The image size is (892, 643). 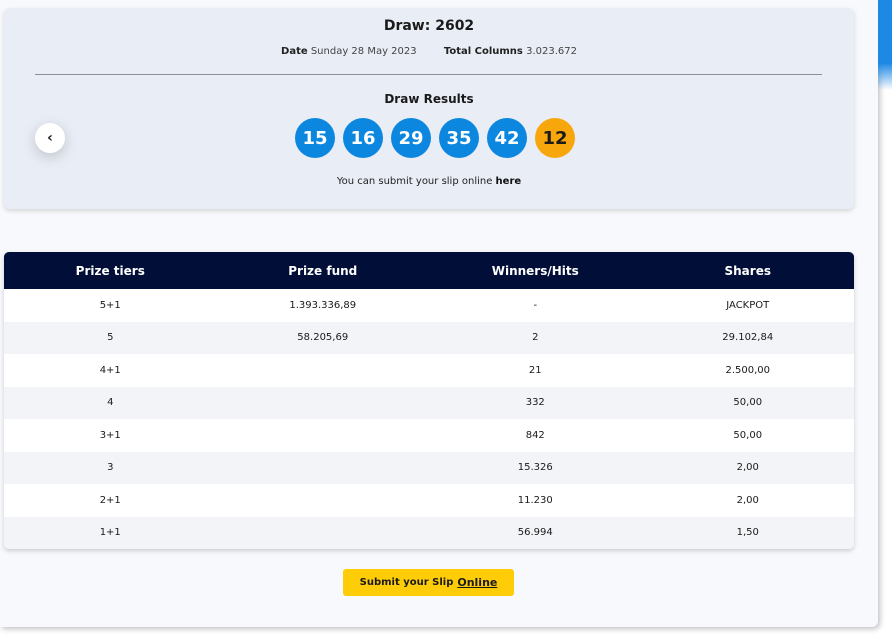 What do you see at coordinates (110, 500) in the screenshot?
I see `cell-tier: 2+1` at bounding box center [110, 500].